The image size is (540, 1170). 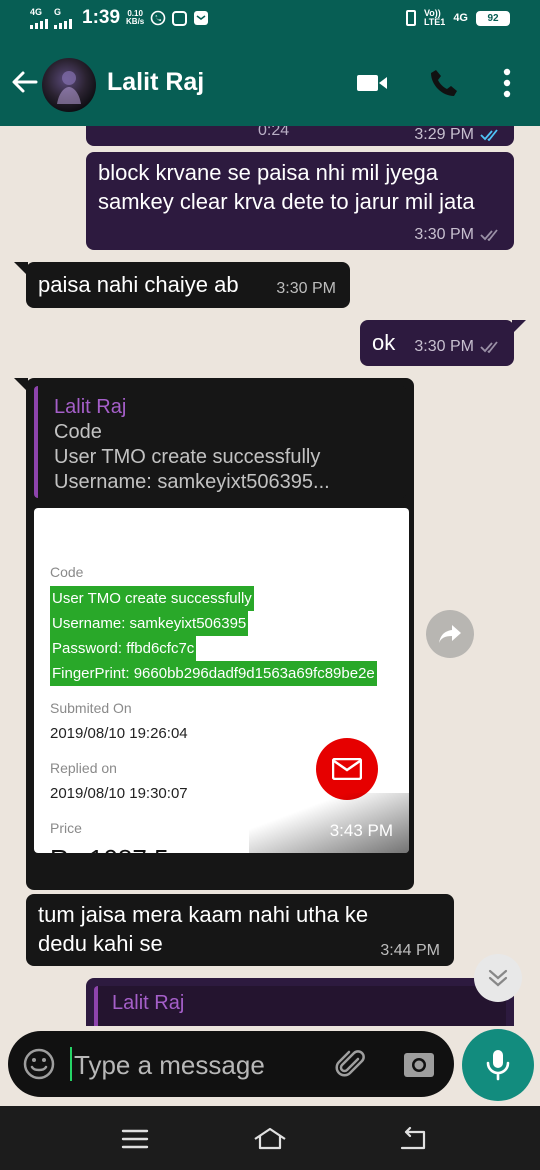 I want to click on voice-message: 0:24 3:29 PM, so click(x=300, y=136).